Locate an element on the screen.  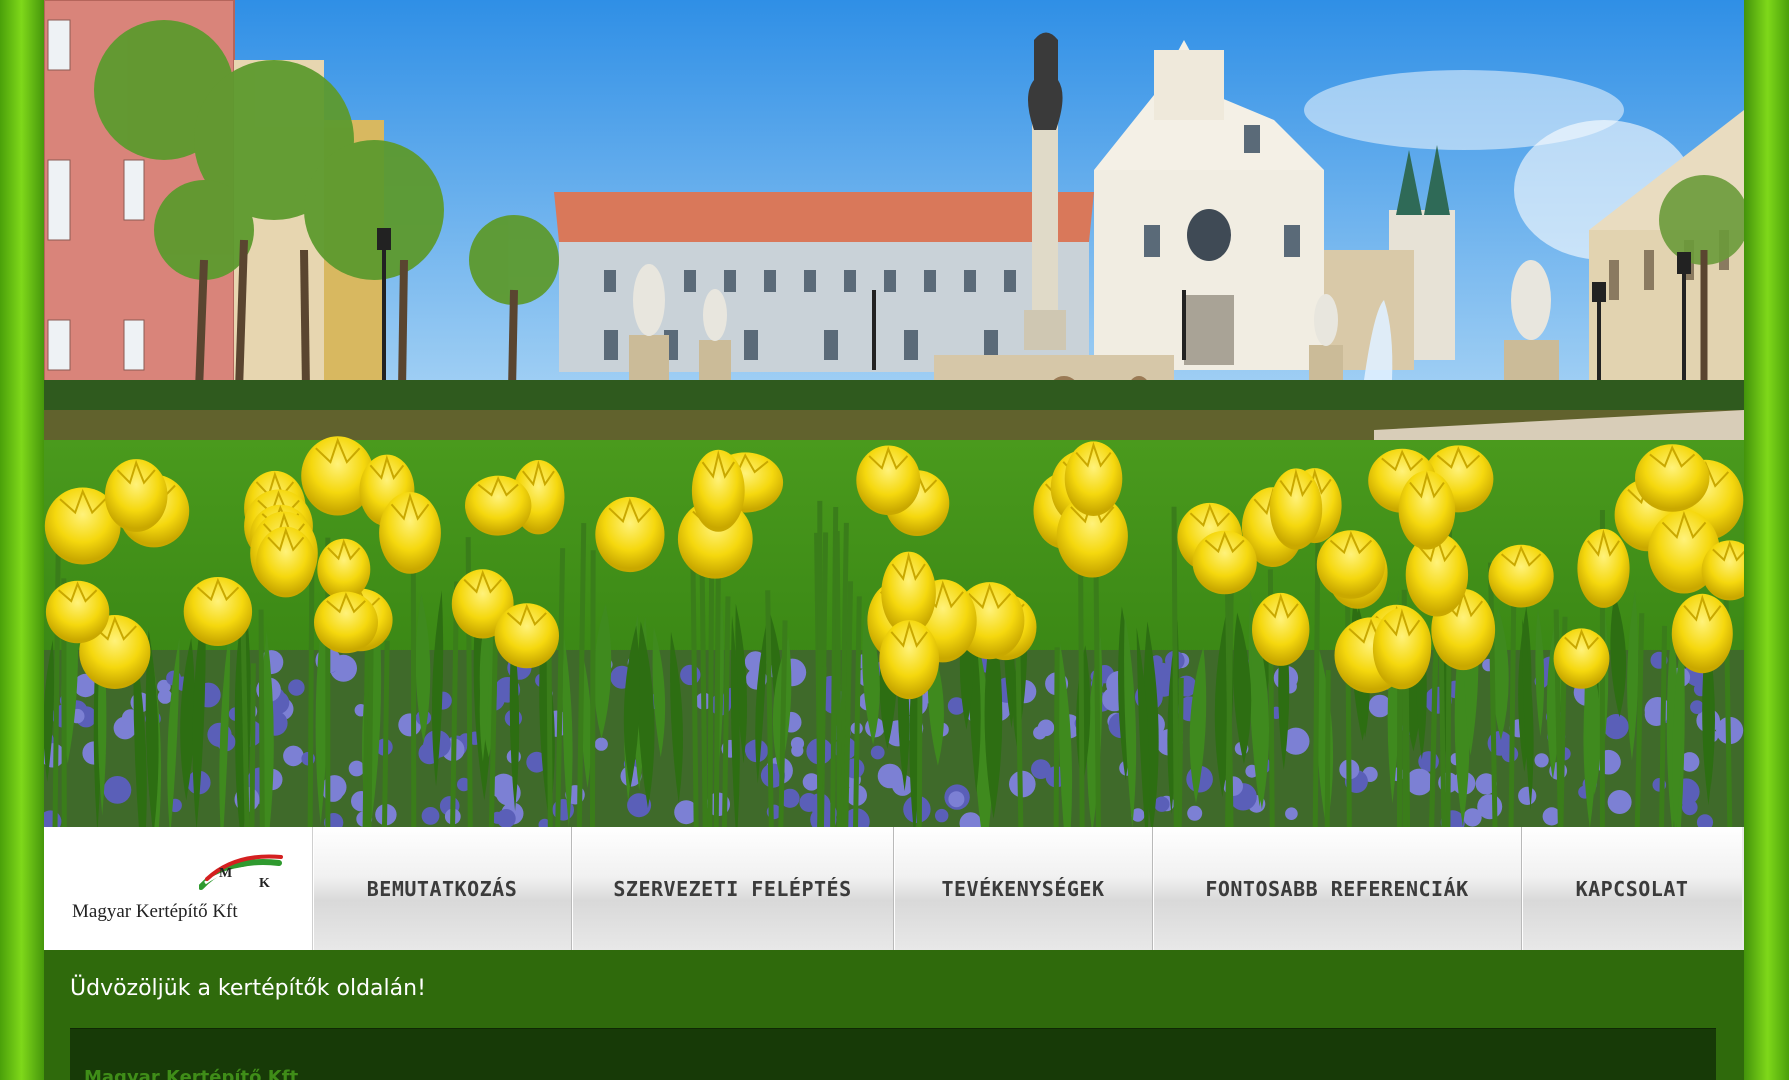
logo-mark-letter-m: M is located at coordinates (225, 873).